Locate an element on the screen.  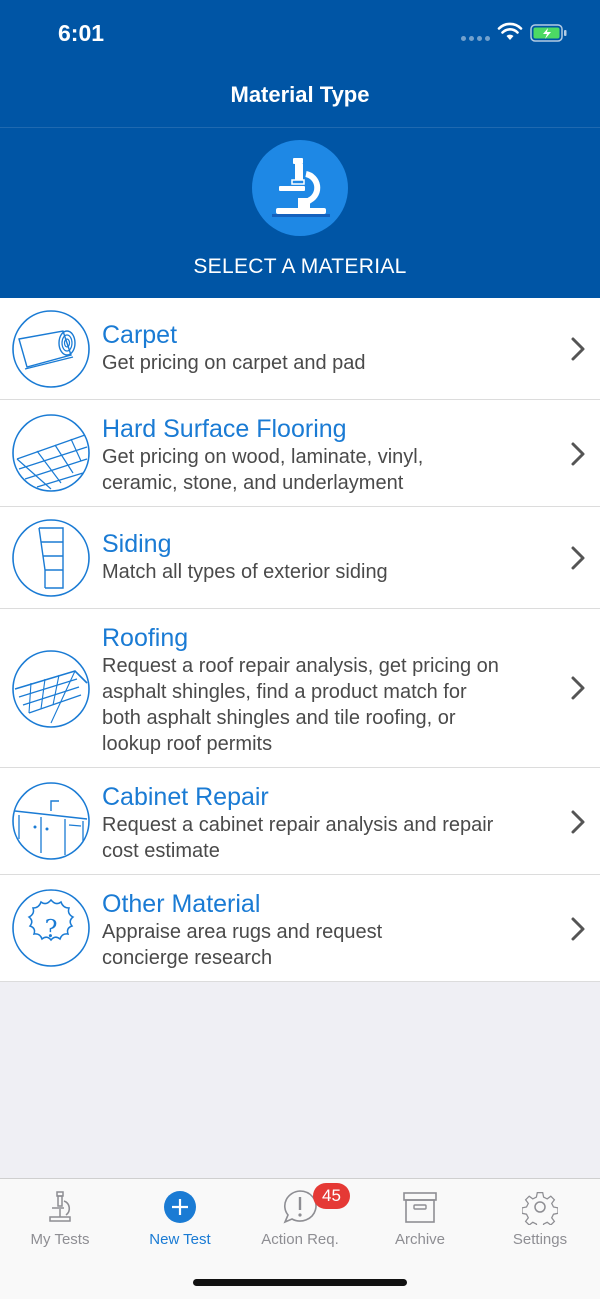
select-material-label: SELECT A MATERIAL is located at coordinates (300, 266).